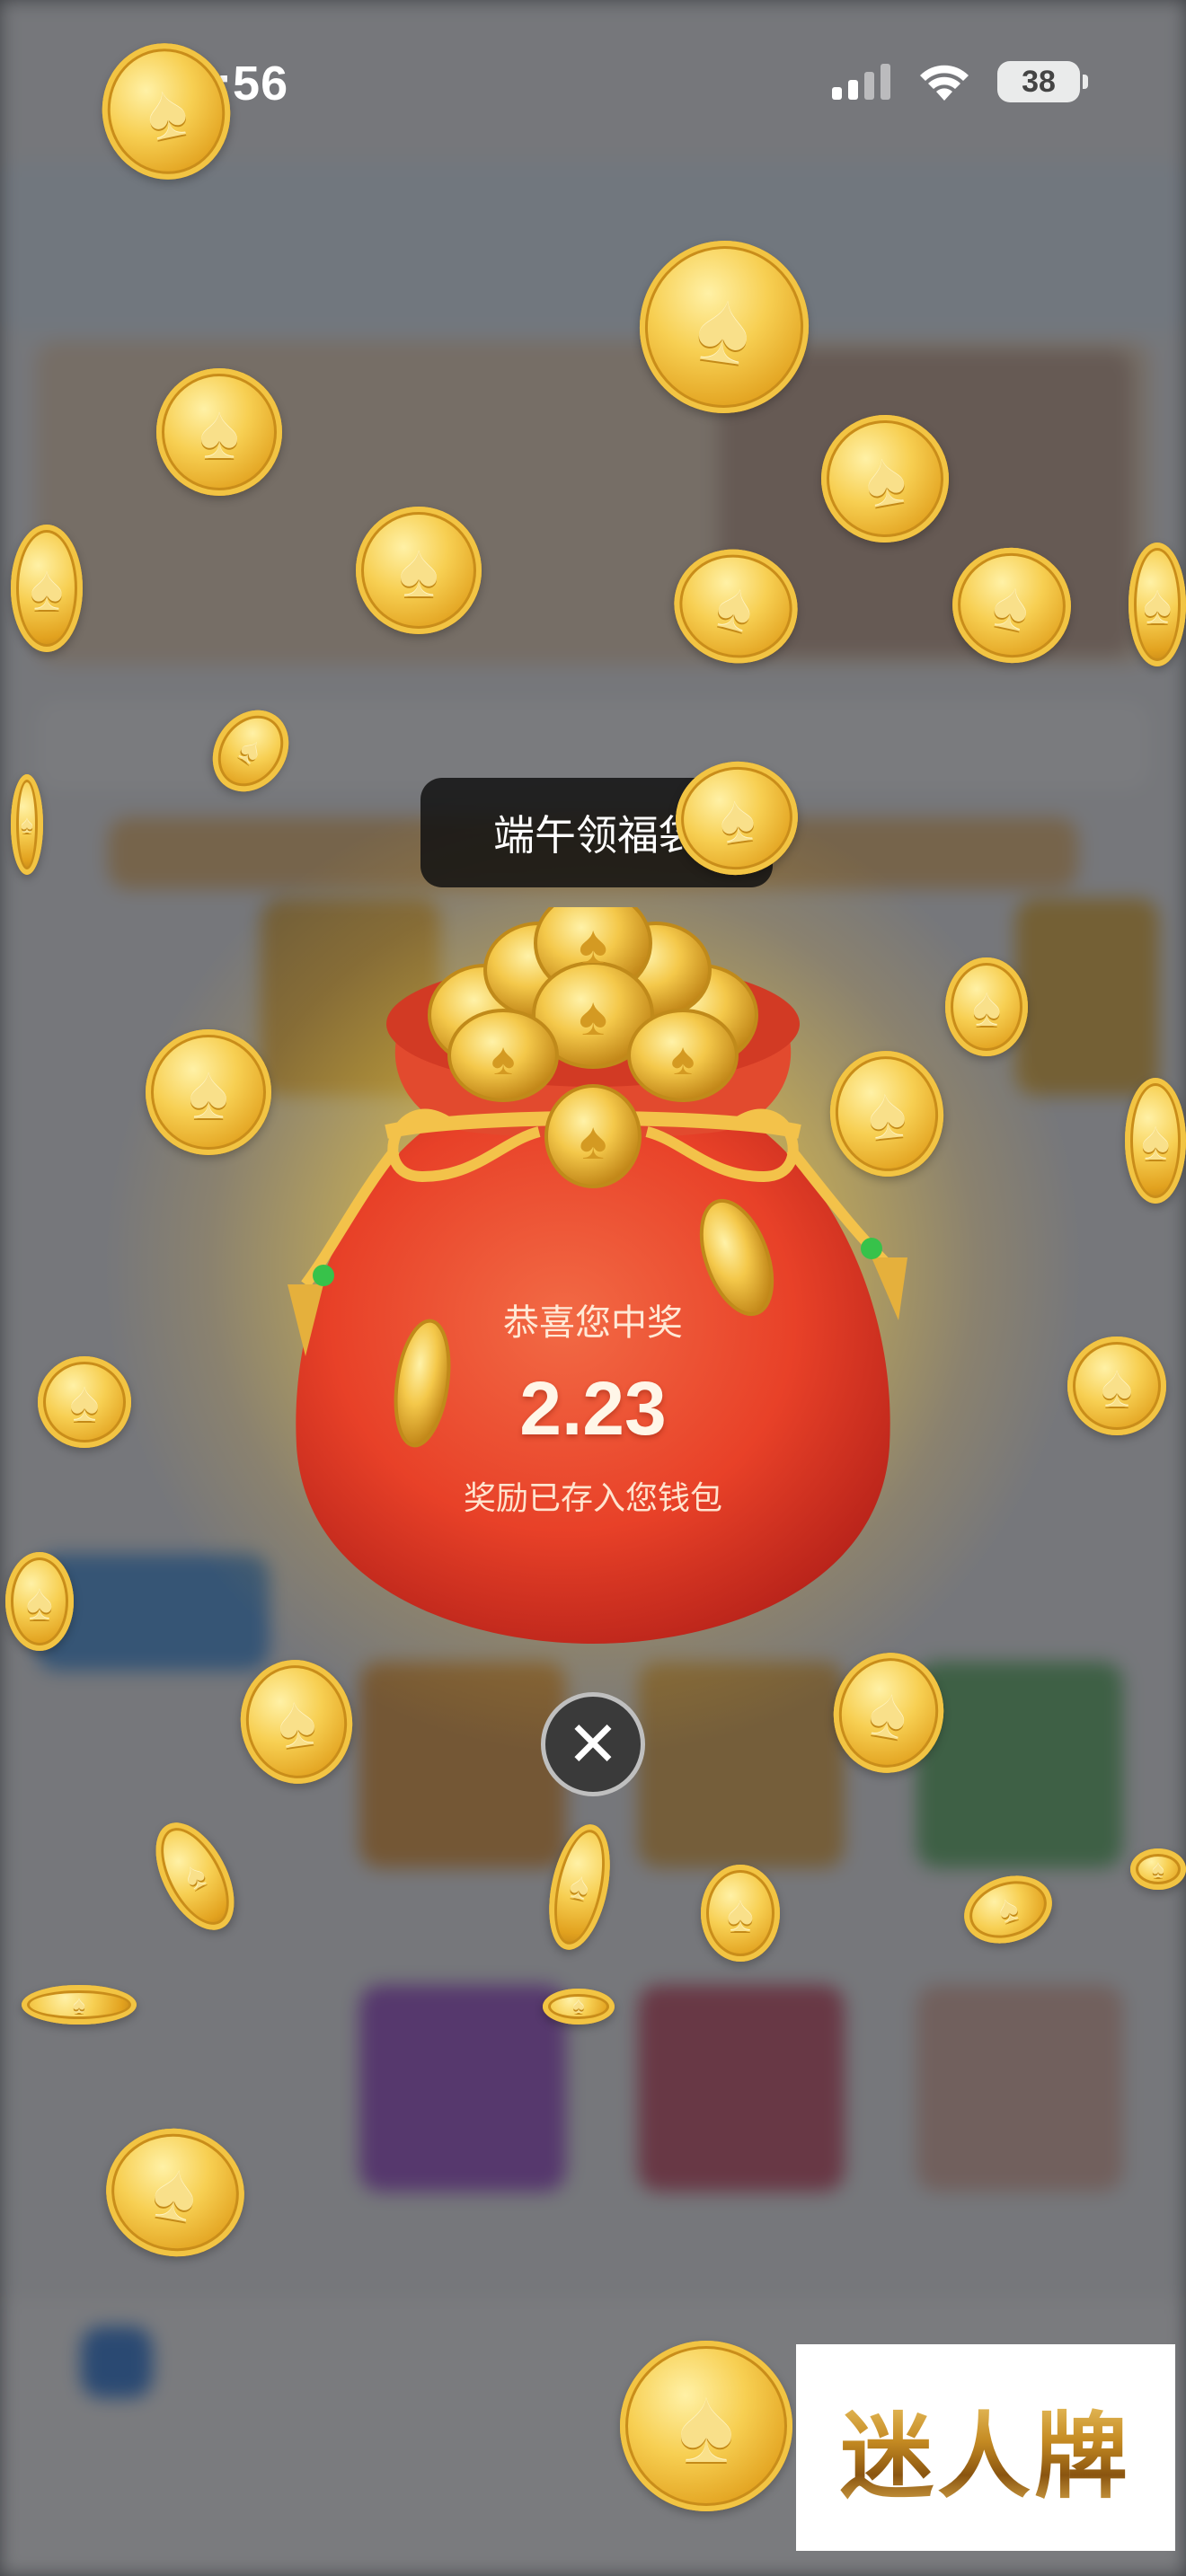 The image size is (1186, 2576). I want to click on close-icon: ✕, so click(593, 1744).